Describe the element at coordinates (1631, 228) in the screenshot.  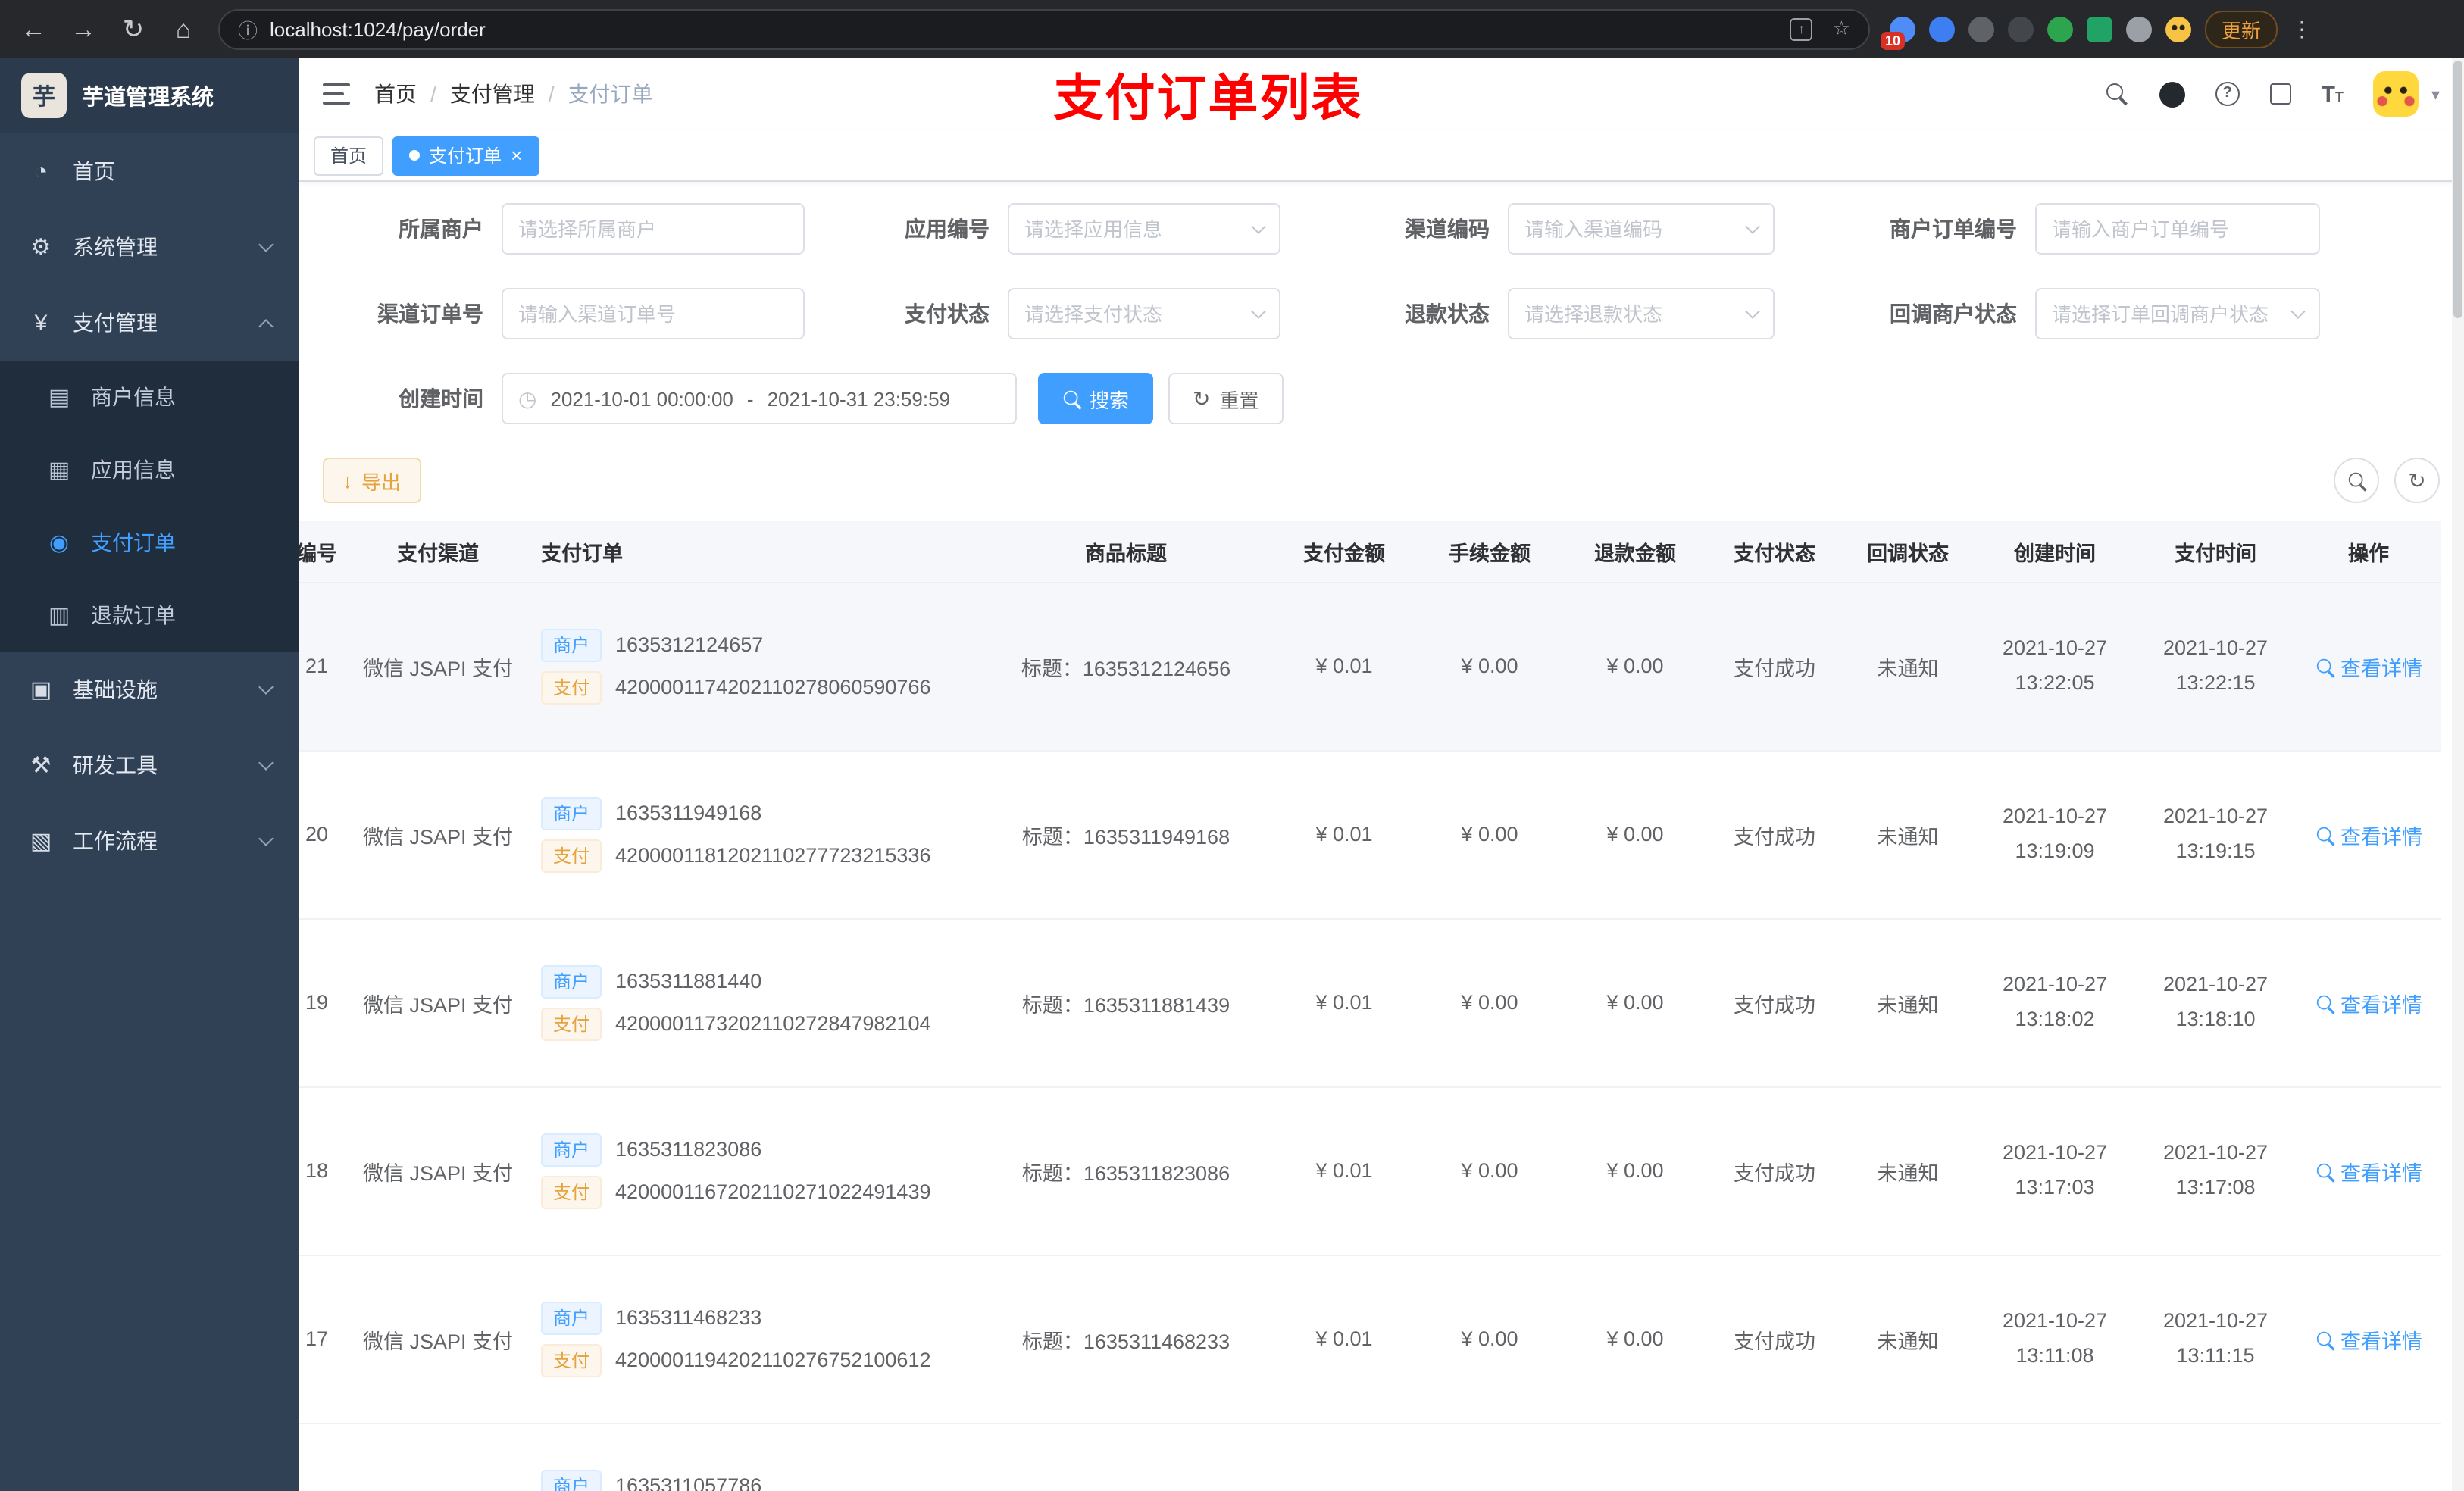
I see `channel-code-input` at that location.